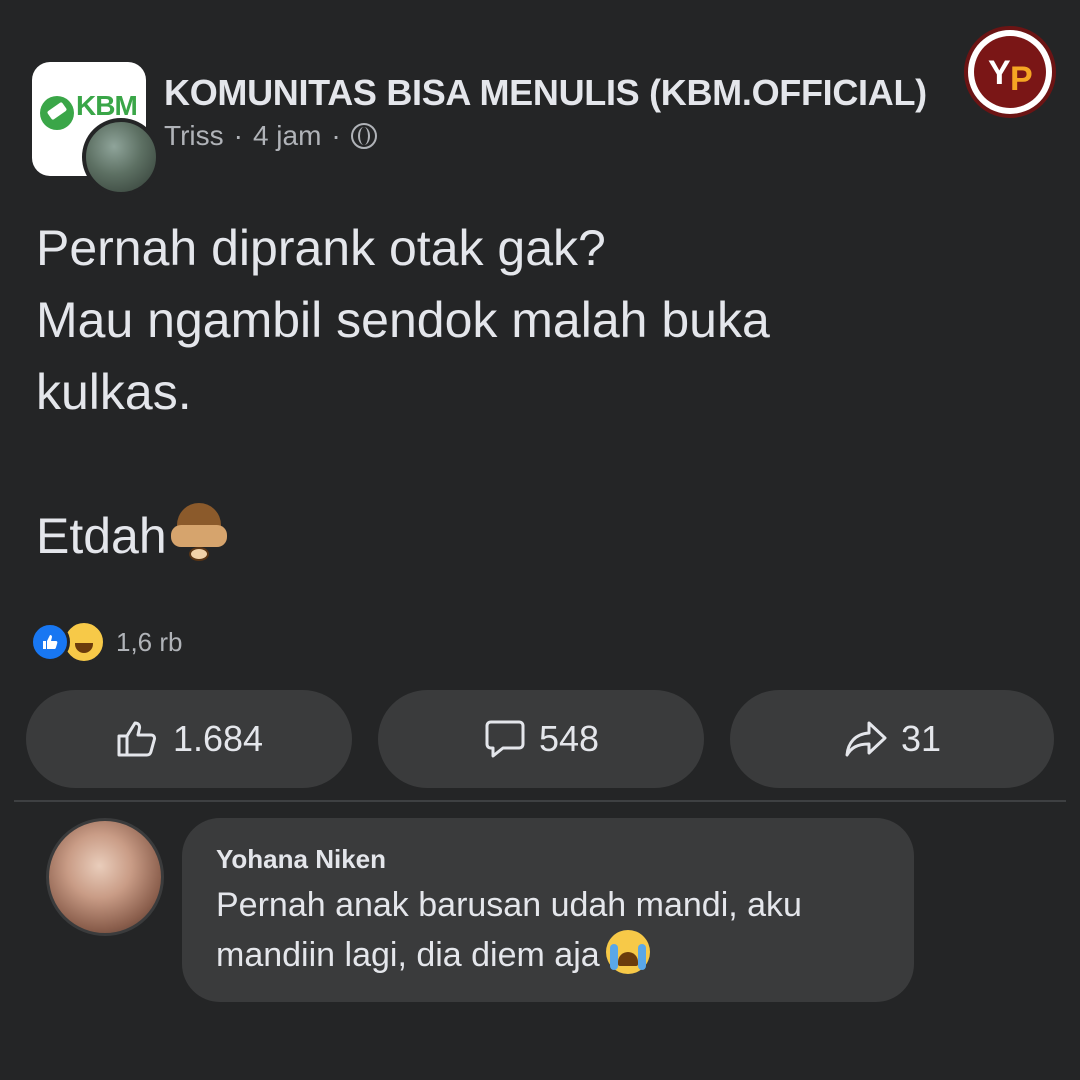  What do you see at coordinates (287, 136) in the screenshot?
I see `post-time: 4 jam` at bounding box center [287, 136].